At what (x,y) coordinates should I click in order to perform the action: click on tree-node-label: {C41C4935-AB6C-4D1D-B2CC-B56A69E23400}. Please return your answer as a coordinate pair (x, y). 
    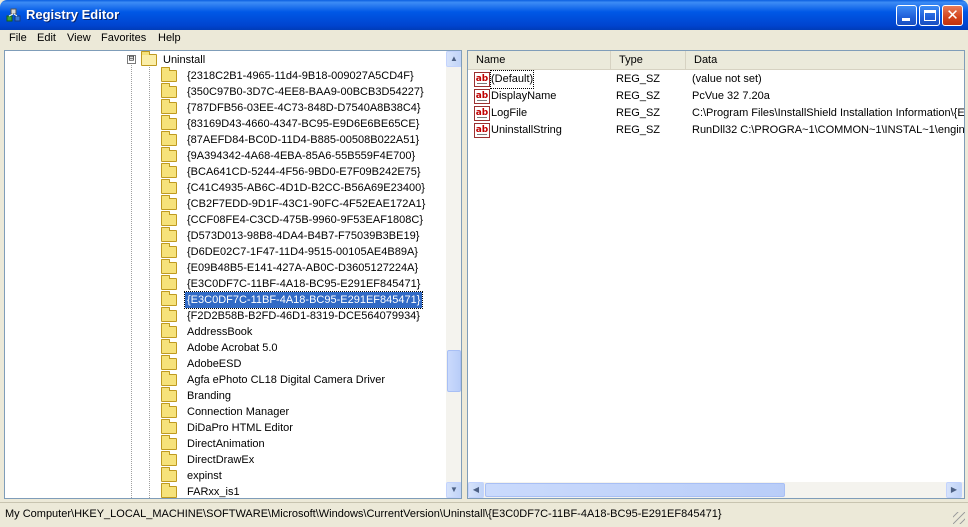
    Looking at the image, I should click on (306, 188).